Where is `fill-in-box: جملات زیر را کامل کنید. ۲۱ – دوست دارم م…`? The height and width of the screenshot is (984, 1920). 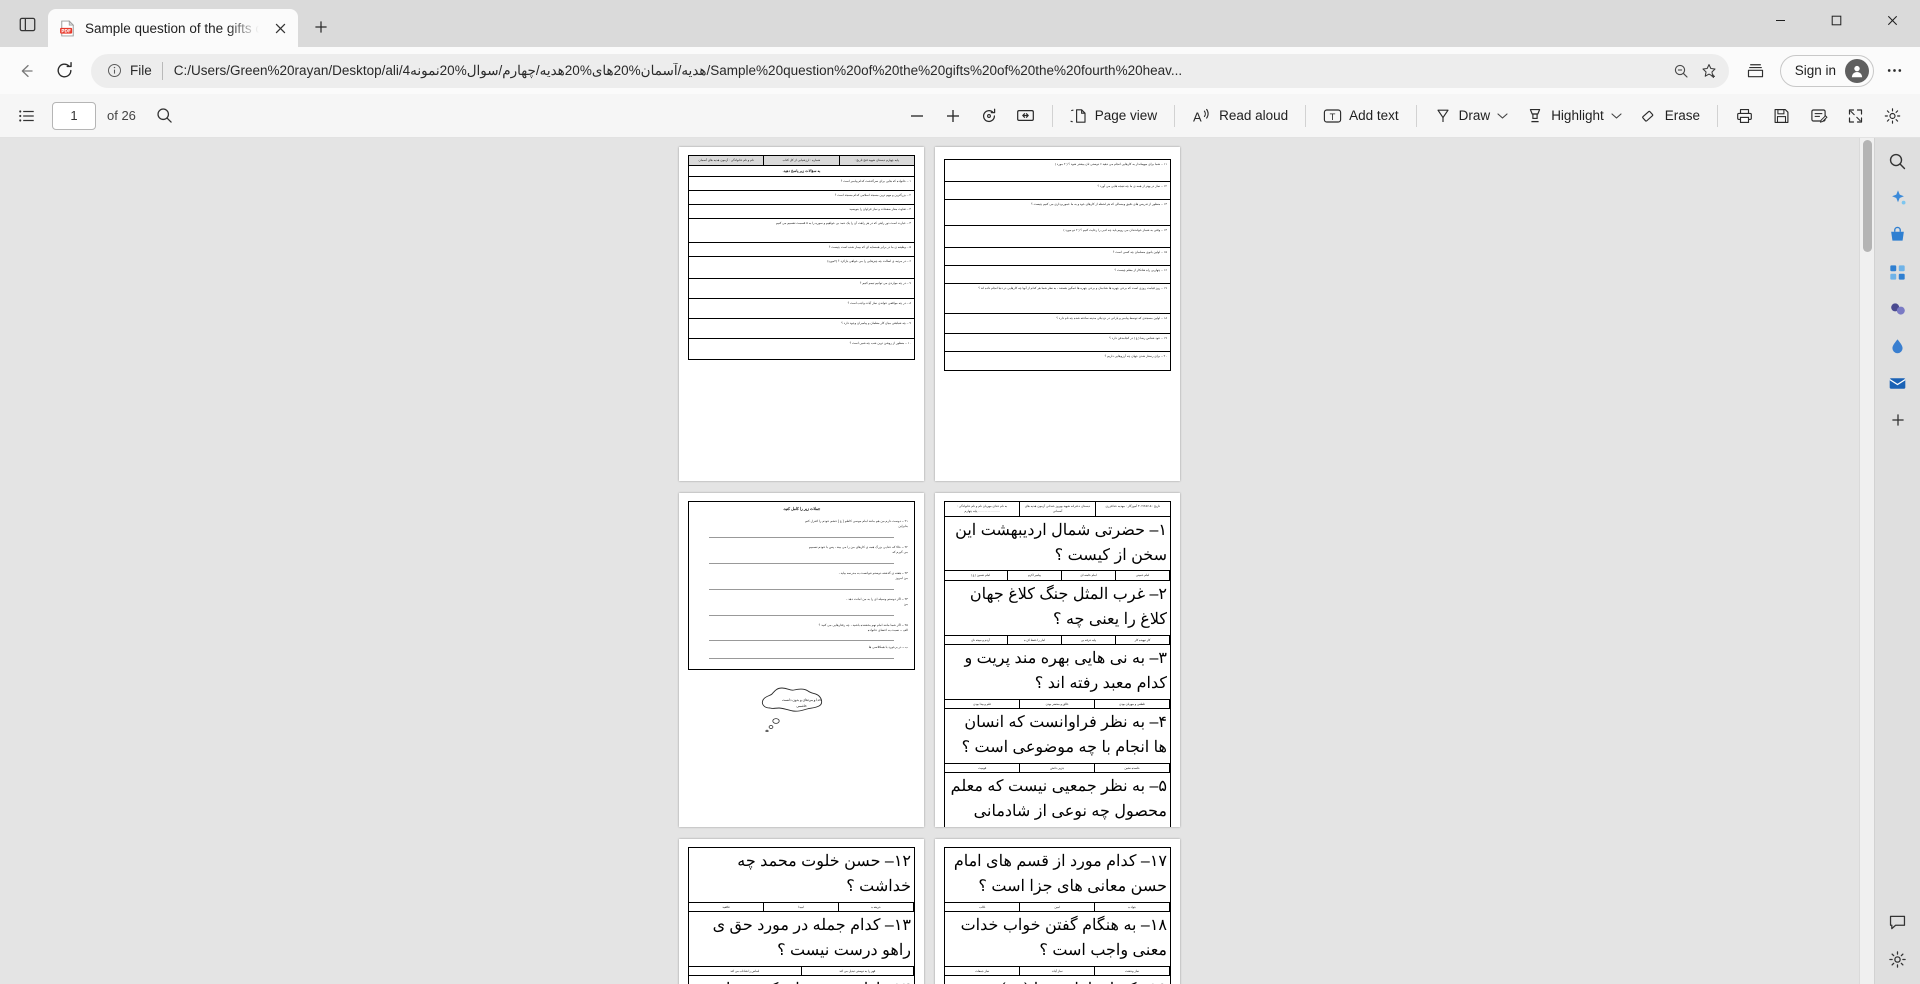 fill-in-box: جملات زیر را کامل کنید. ۲۱ – دوست دارم م… is located at coordinates (801, 585).